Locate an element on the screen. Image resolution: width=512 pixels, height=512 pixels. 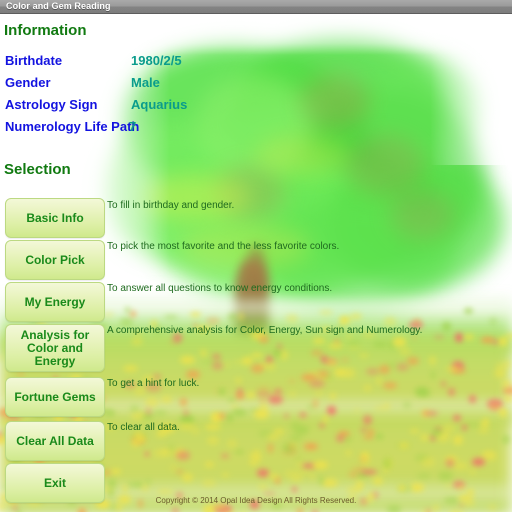
my-energy-button-label: My Energy is located at coordinates (55, 301).